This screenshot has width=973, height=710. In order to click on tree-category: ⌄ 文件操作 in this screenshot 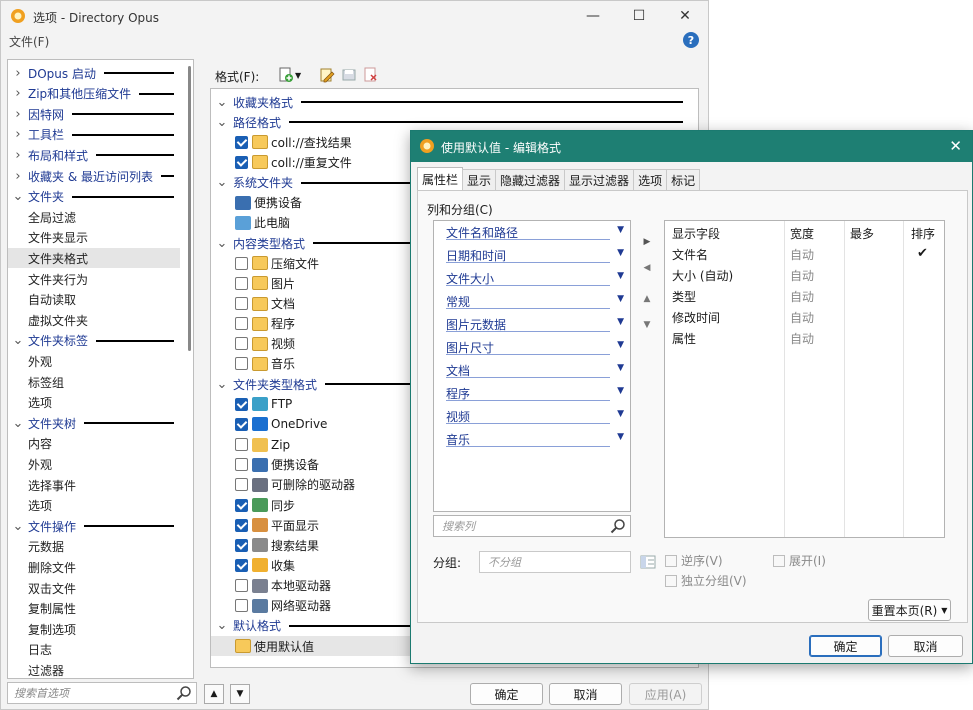, I will do `click(94, 526)`.